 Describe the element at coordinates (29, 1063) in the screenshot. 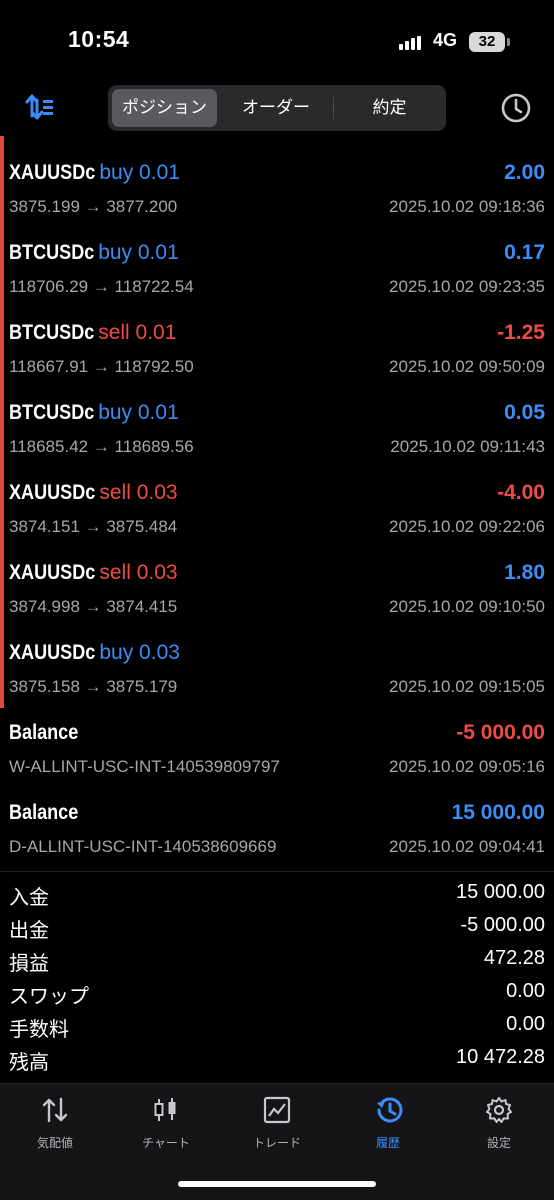

I see `summary-label: 残高` at that location.